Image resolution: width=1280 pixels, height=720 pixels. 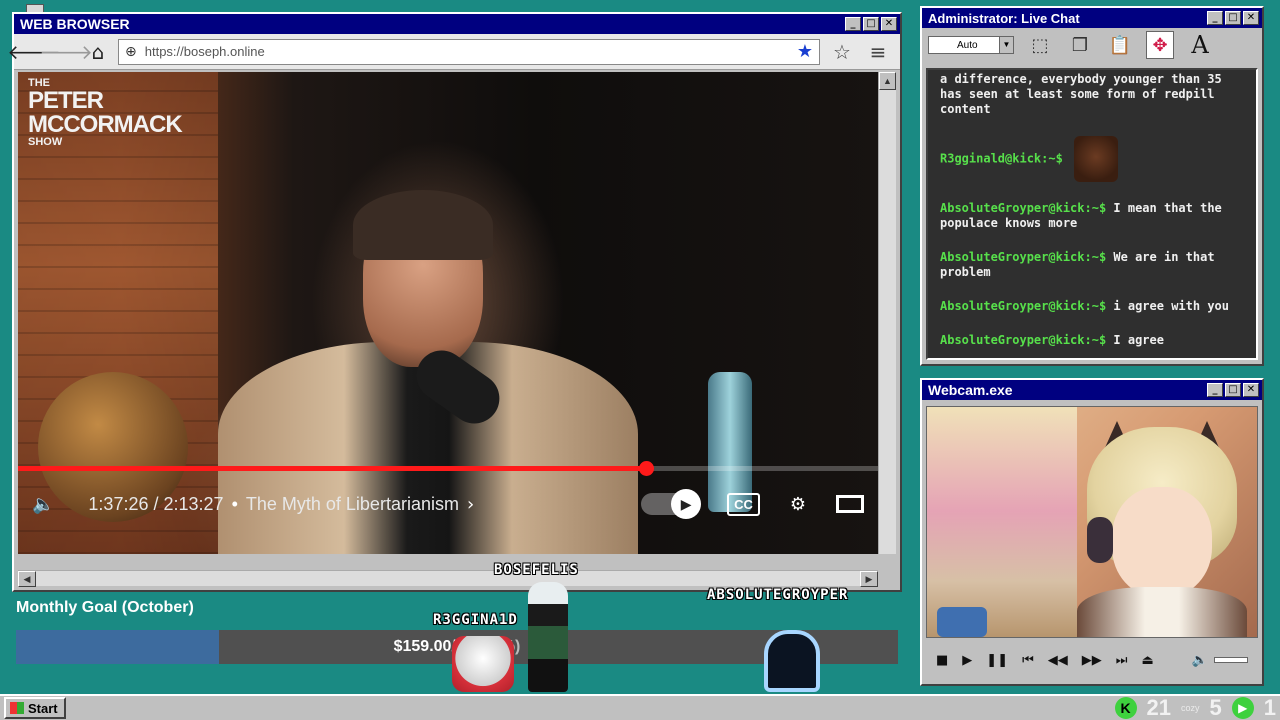 What do you see at coordinates (27, 579) in the screenshot?
I see `scroll-left-icon: ◀` at bounding box center [27, 579].